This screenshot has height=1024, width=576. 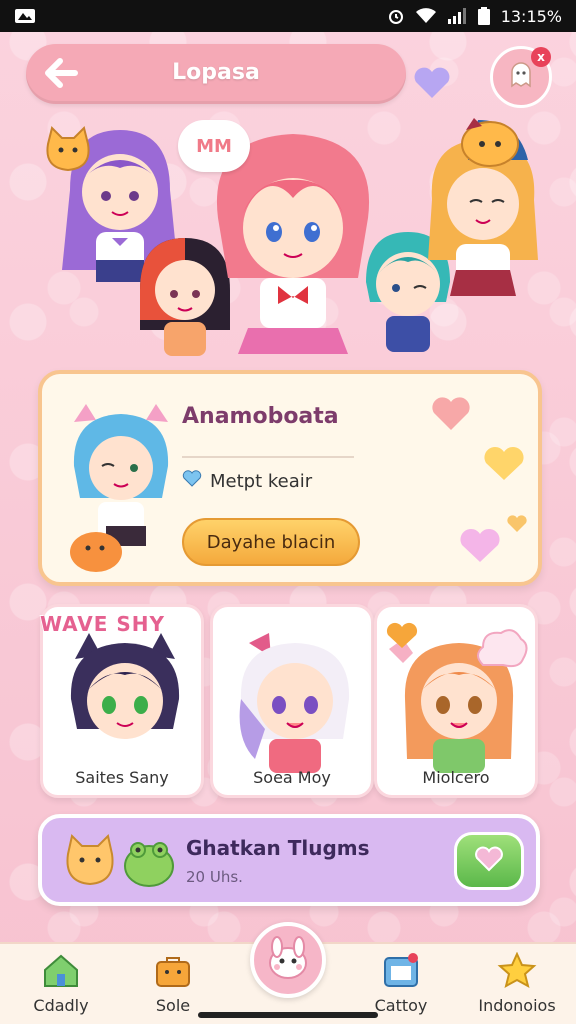 I want to click on frog-mascot-icon, so click(x=149, y=864).